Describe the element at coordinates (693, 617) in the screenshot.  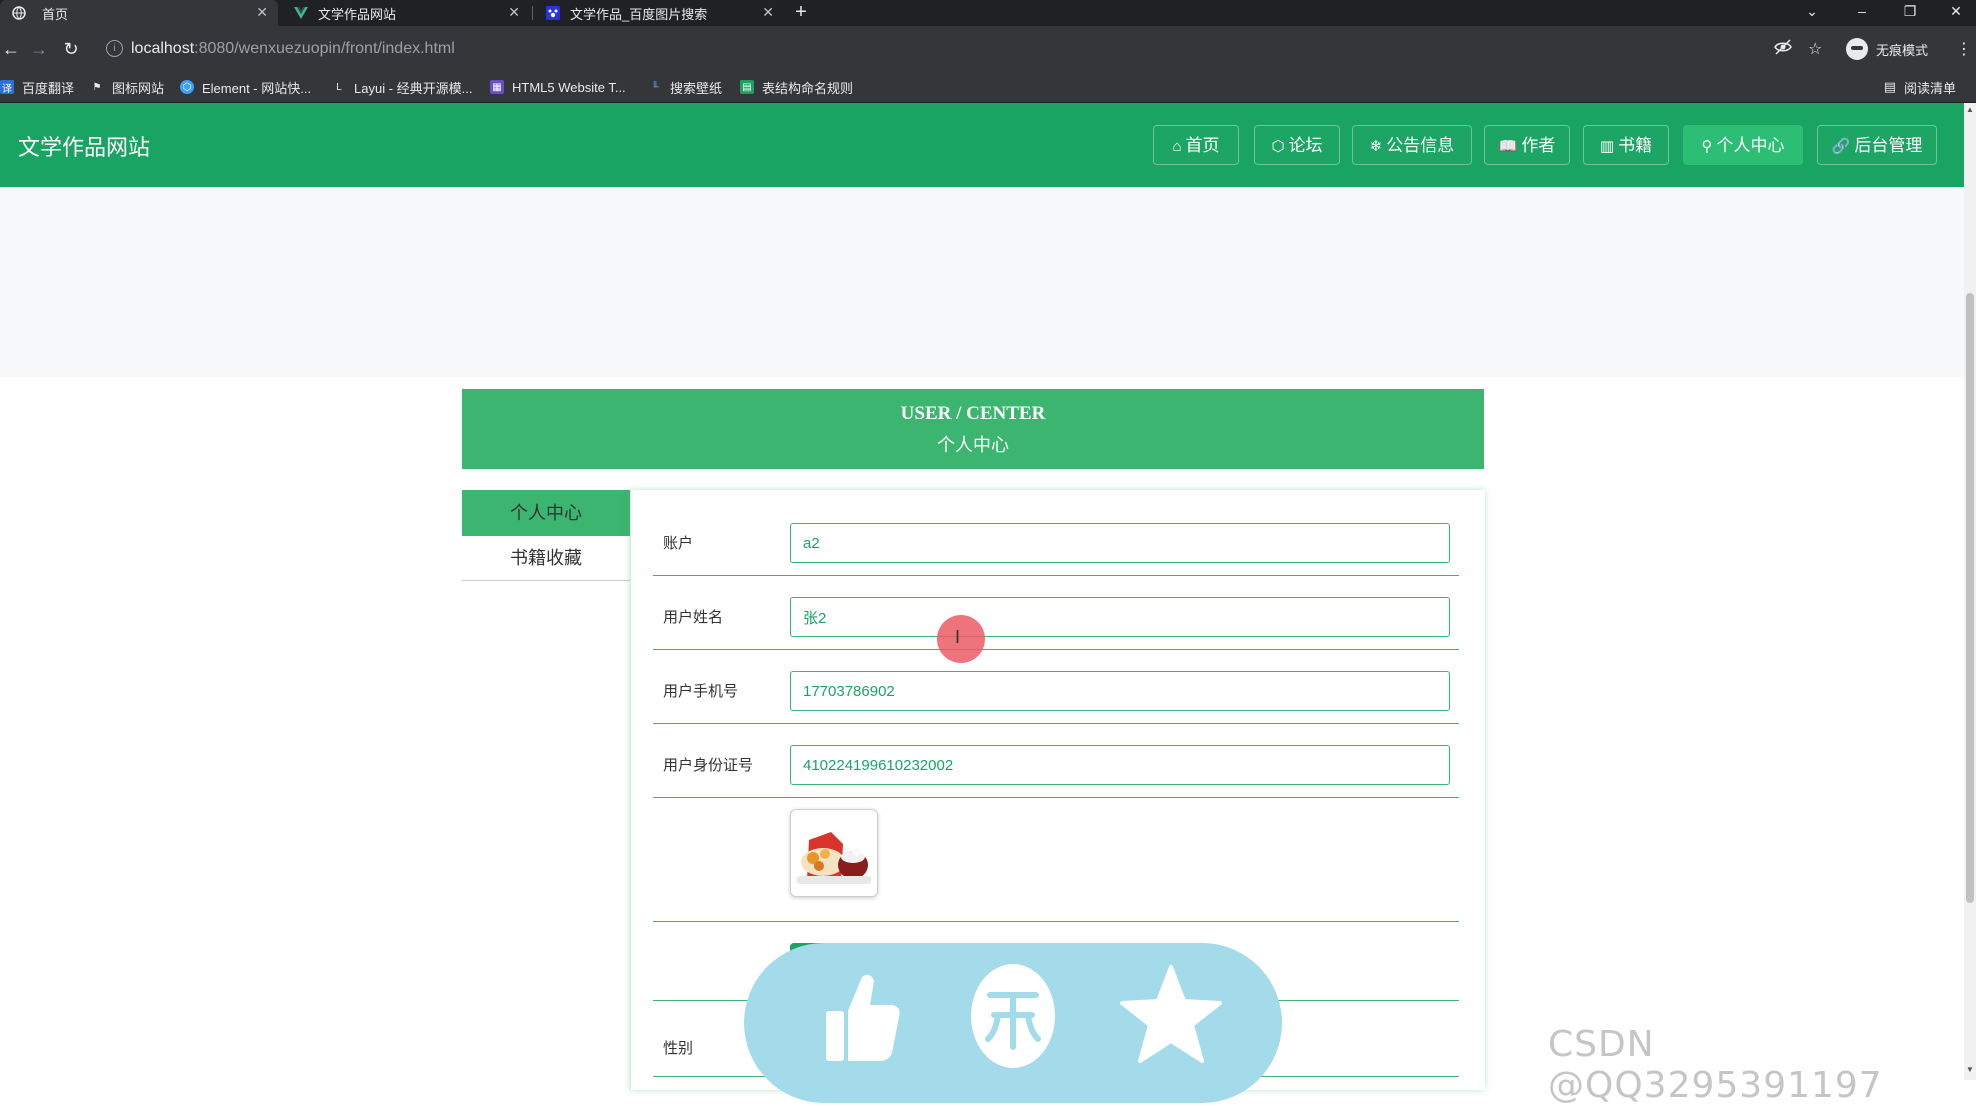
I see `name-label: 用户姓名` at that location.